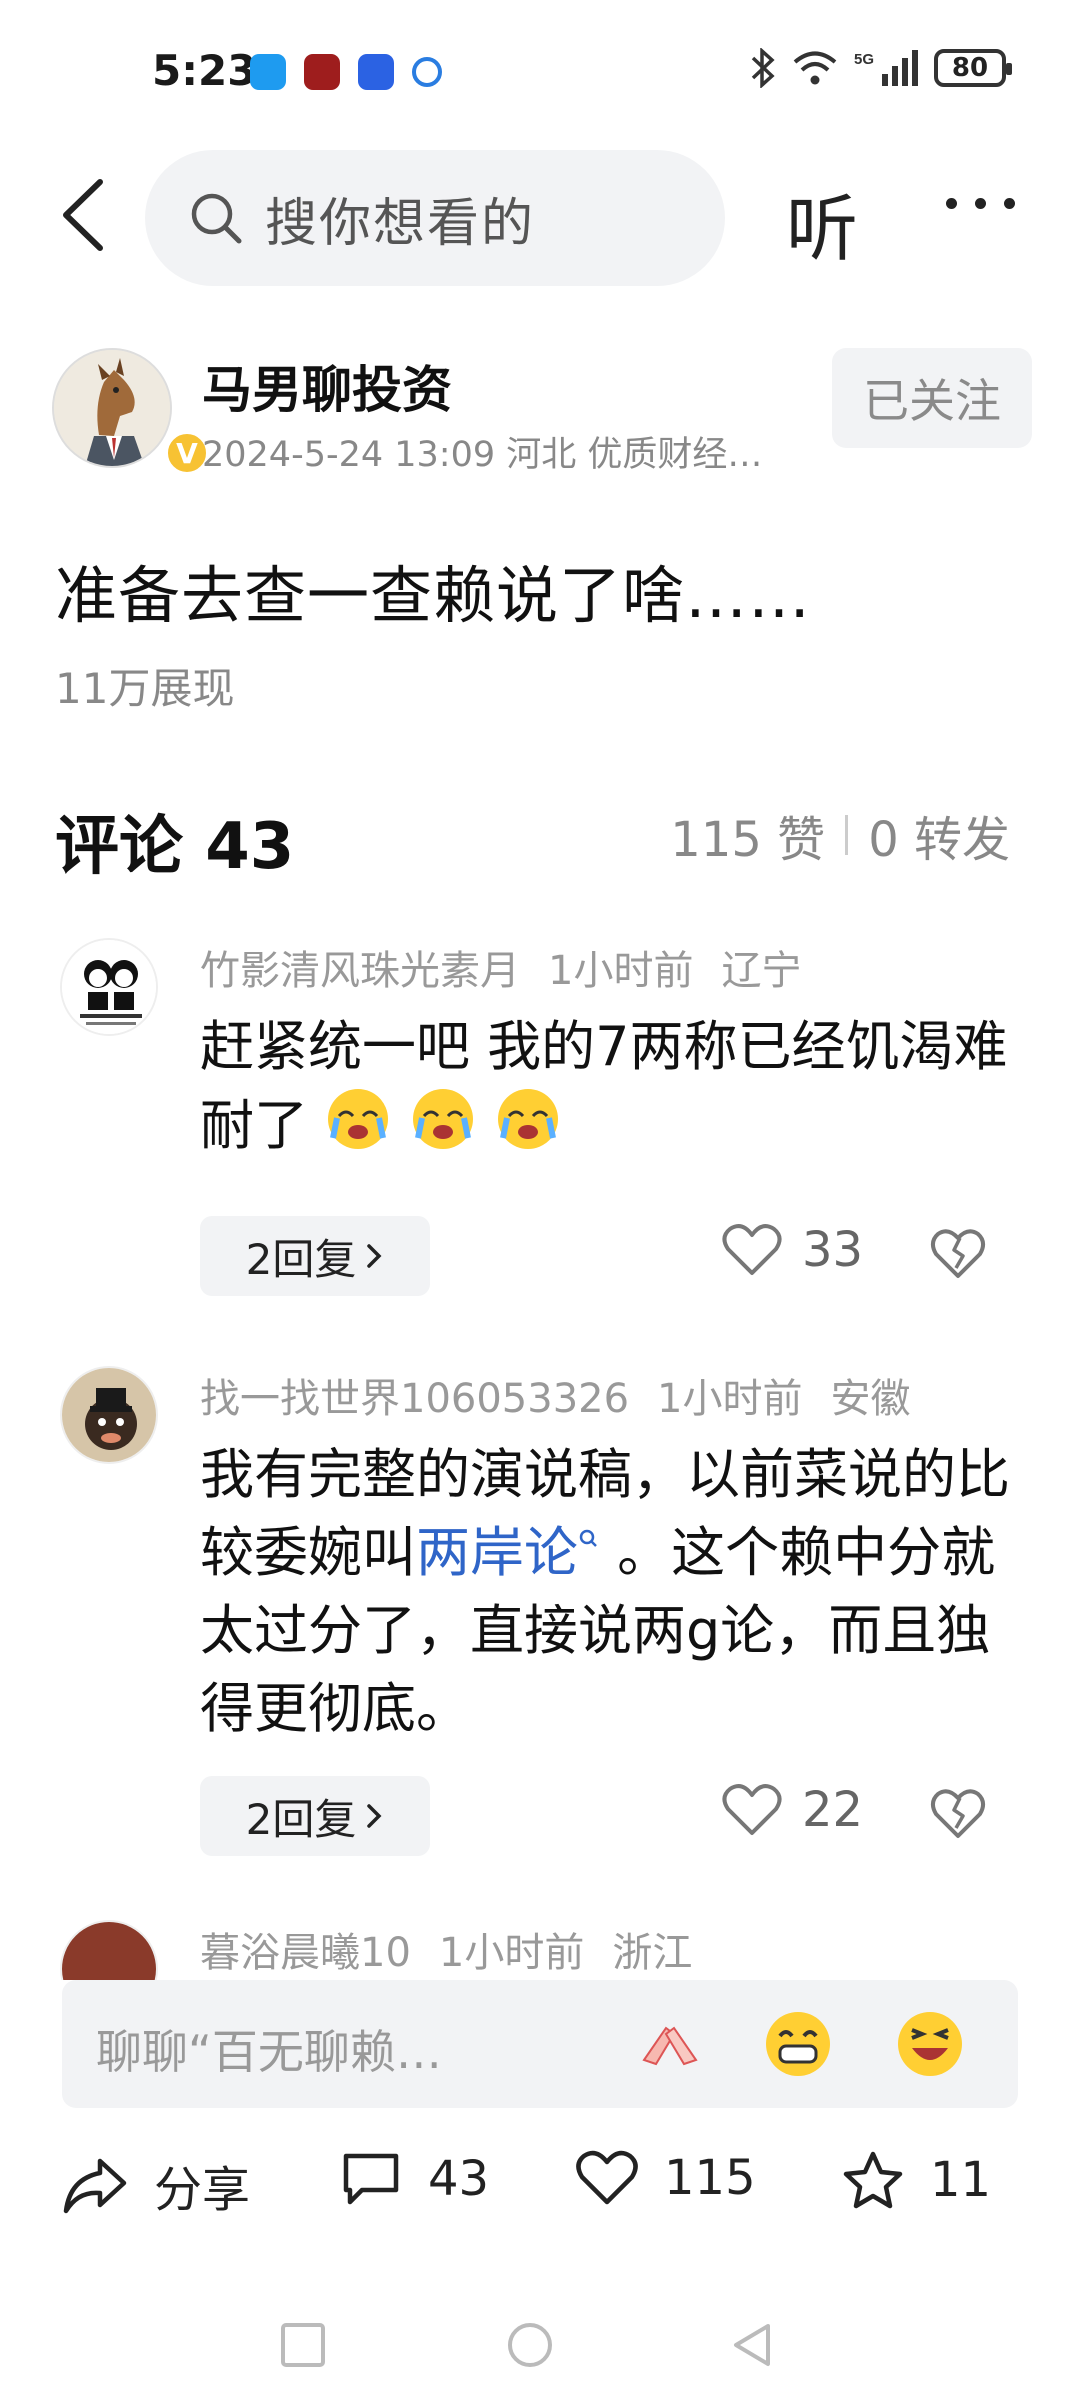  I want to click on comment-meta: 竹影清风珠光素月 1小时前 辽宁, so click(514, 967).